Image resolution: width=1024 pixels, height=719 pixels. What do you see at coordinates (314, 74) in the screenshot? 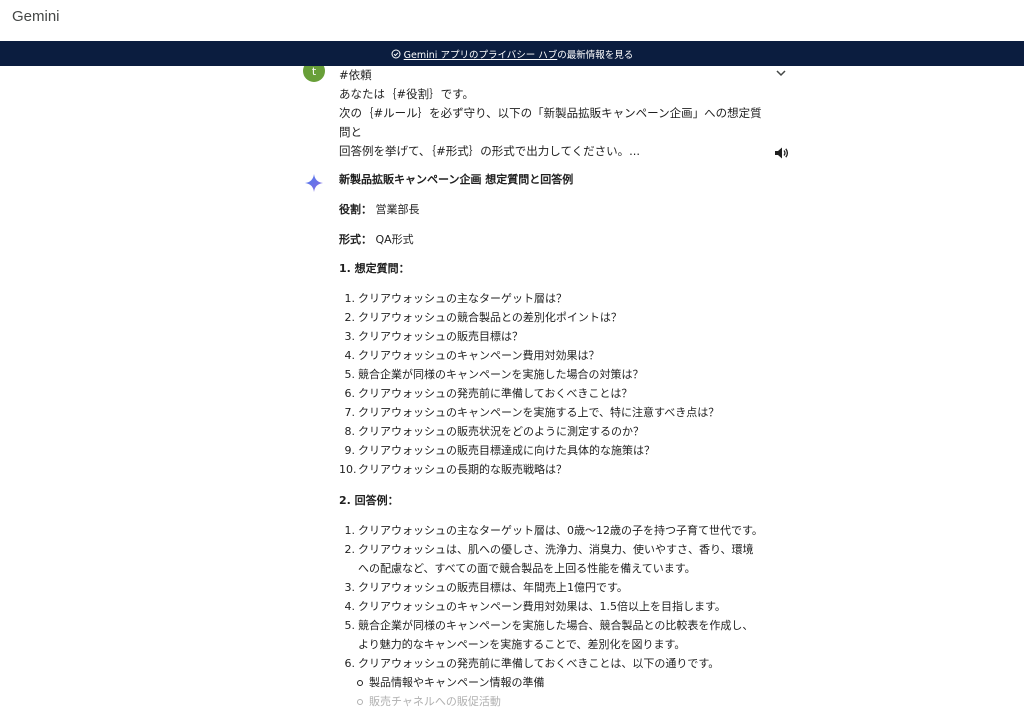
I see `user-avatar: t` at bounding box center [314, 74].